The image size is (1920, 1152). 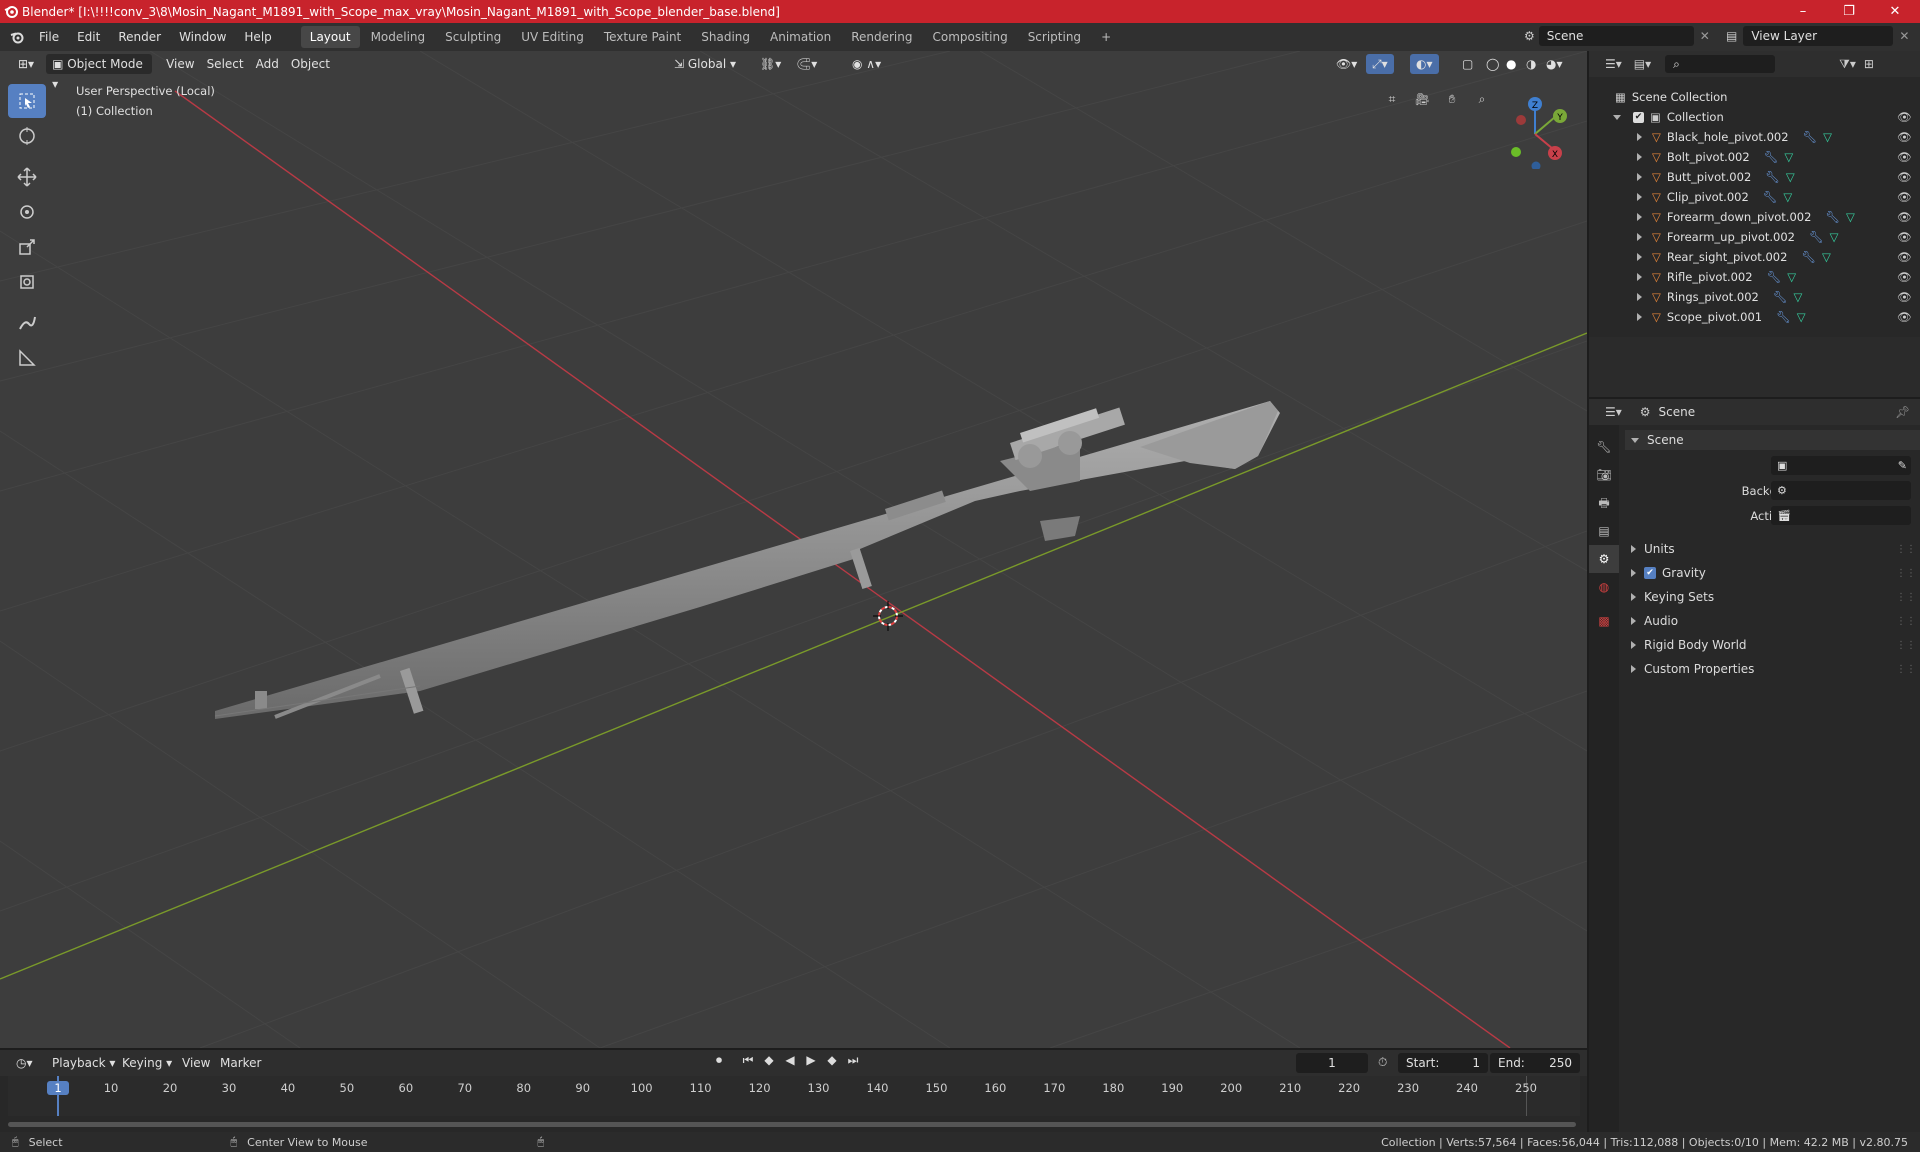 I want to click on timeline-menu-view: View, so click(x=196, y=1063).